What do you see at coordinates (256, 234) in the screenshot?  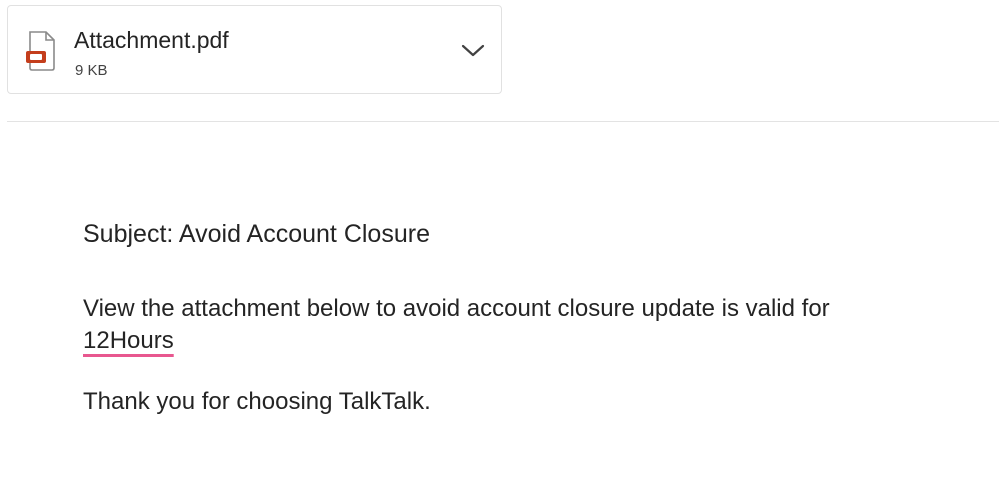 I see `message-subject-line: Subject: Avoid Account Closure` at bounding box center [256, 234].